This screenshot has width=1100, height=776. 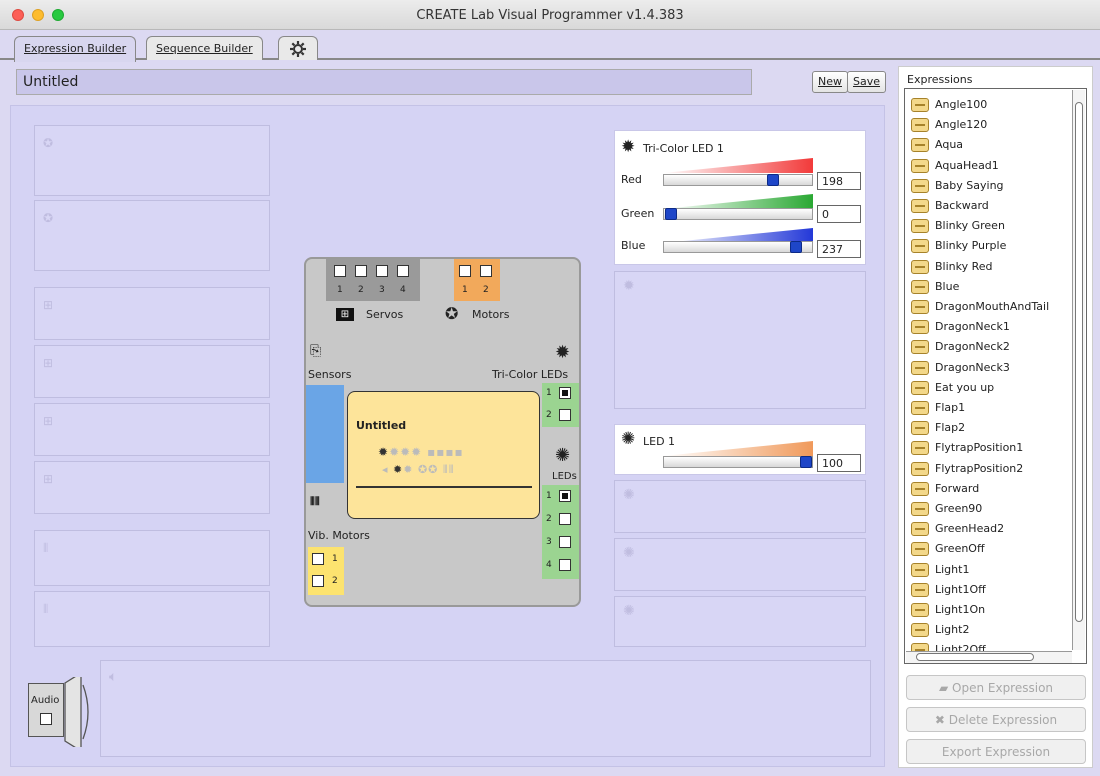 I want to click on expression-list-item: Flap1, so click(x=991, y=408).